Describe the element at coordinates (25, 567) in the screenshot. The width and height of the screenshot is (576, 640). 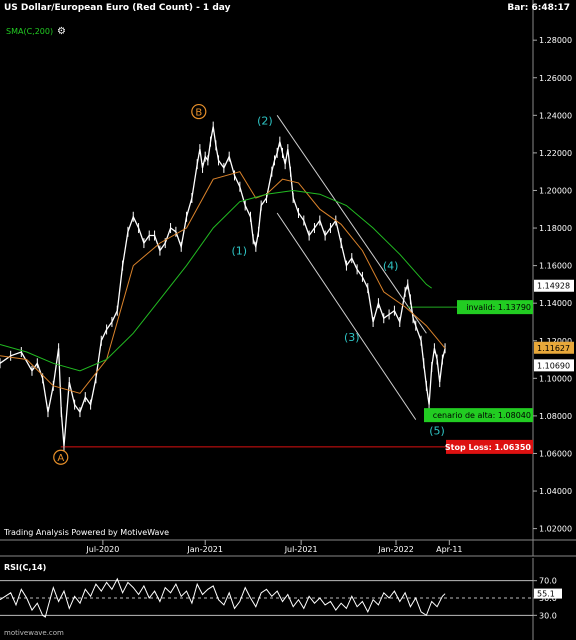
I see `rsi-title: RSI(C,14)` at that location.